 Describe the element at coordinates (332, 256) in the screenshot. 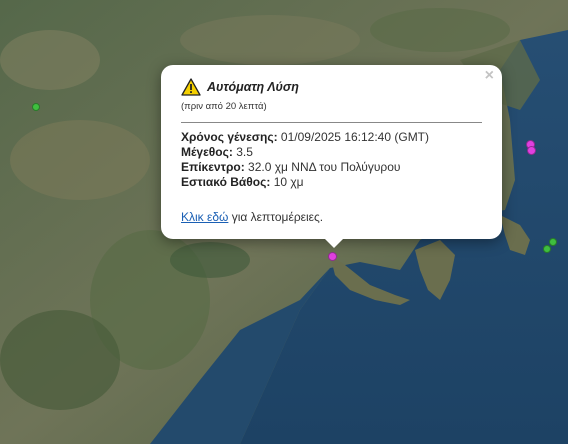

I see `selected-earthquake-marker` at that location.